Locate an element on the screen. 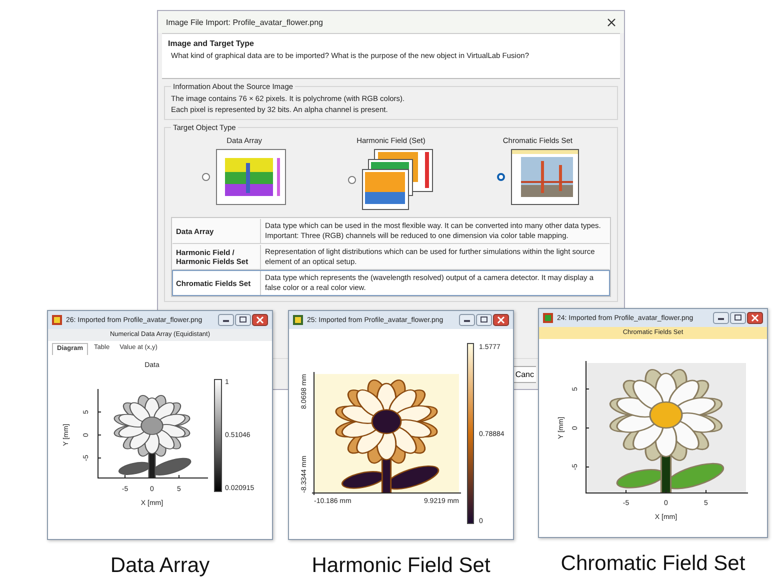 This screenshot has height=582, width=772. figure-caption: Chromatic Field Set is located at coordinates (653, 564).